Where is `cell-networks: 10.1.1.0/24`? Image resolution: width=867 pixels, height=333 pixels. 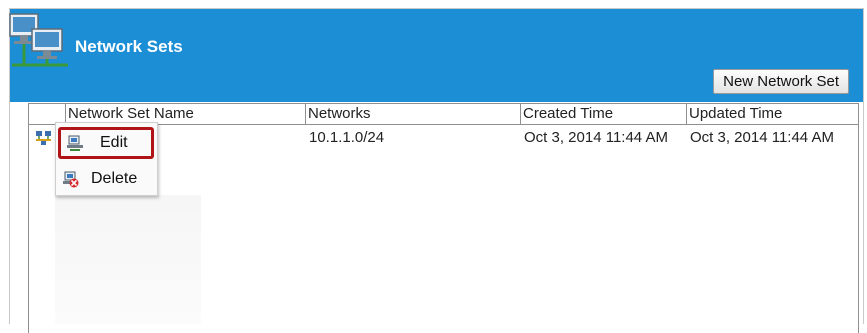
cell-networks: 10.1.1.0/24 is located at coordinates (347, 137).